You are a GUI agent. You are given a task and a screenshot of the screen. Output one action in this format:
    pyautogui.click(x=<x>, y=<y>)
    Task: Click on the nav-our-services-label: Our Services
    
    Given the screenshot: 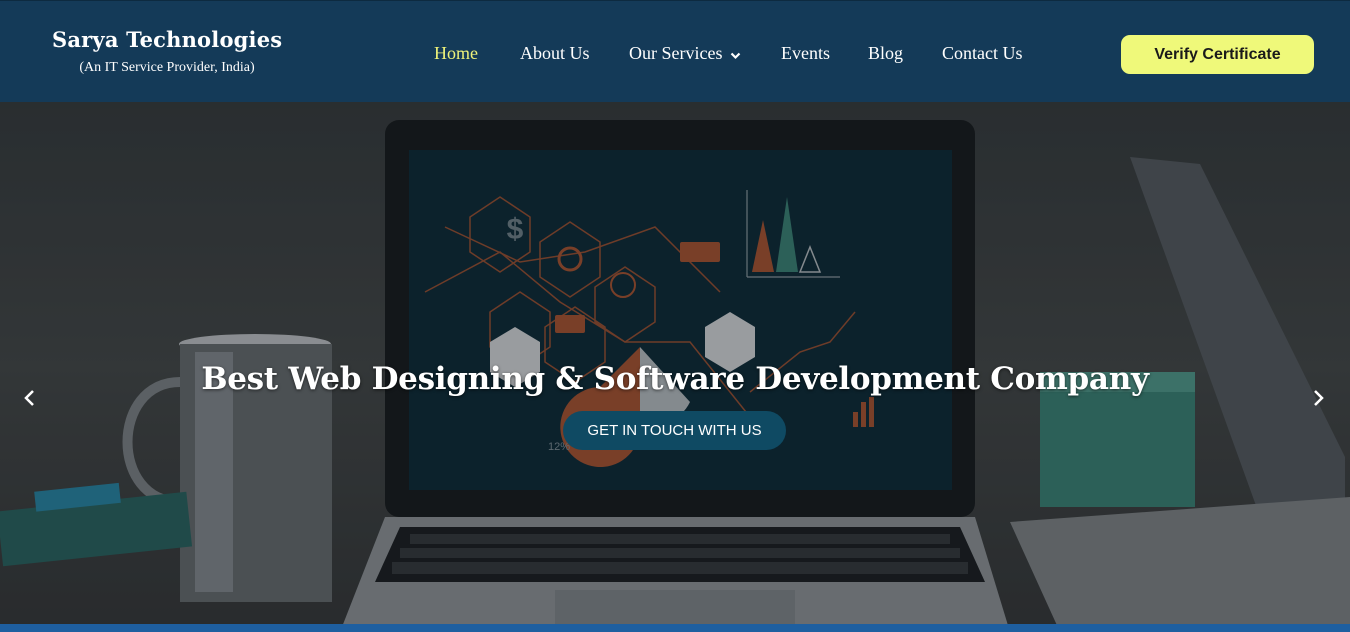 What is the action you would take?
    pyautogui.click(x=676, y=53)
    